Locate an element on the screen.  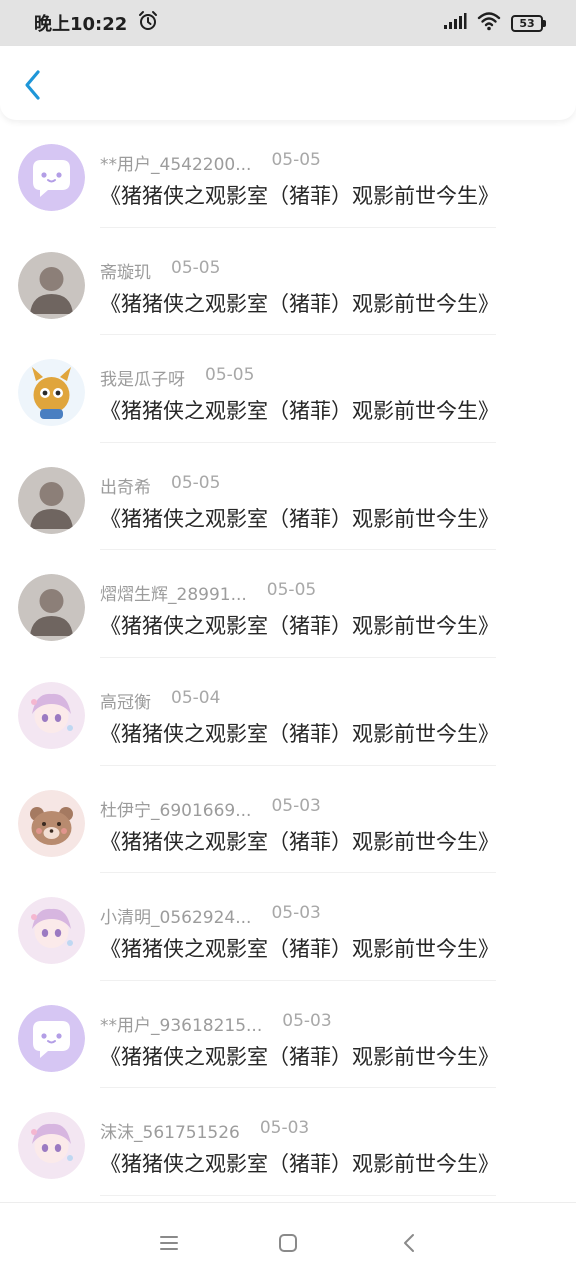
item-meta: 小清明_0562924... 05-03 is located at coordinates (210, 915).